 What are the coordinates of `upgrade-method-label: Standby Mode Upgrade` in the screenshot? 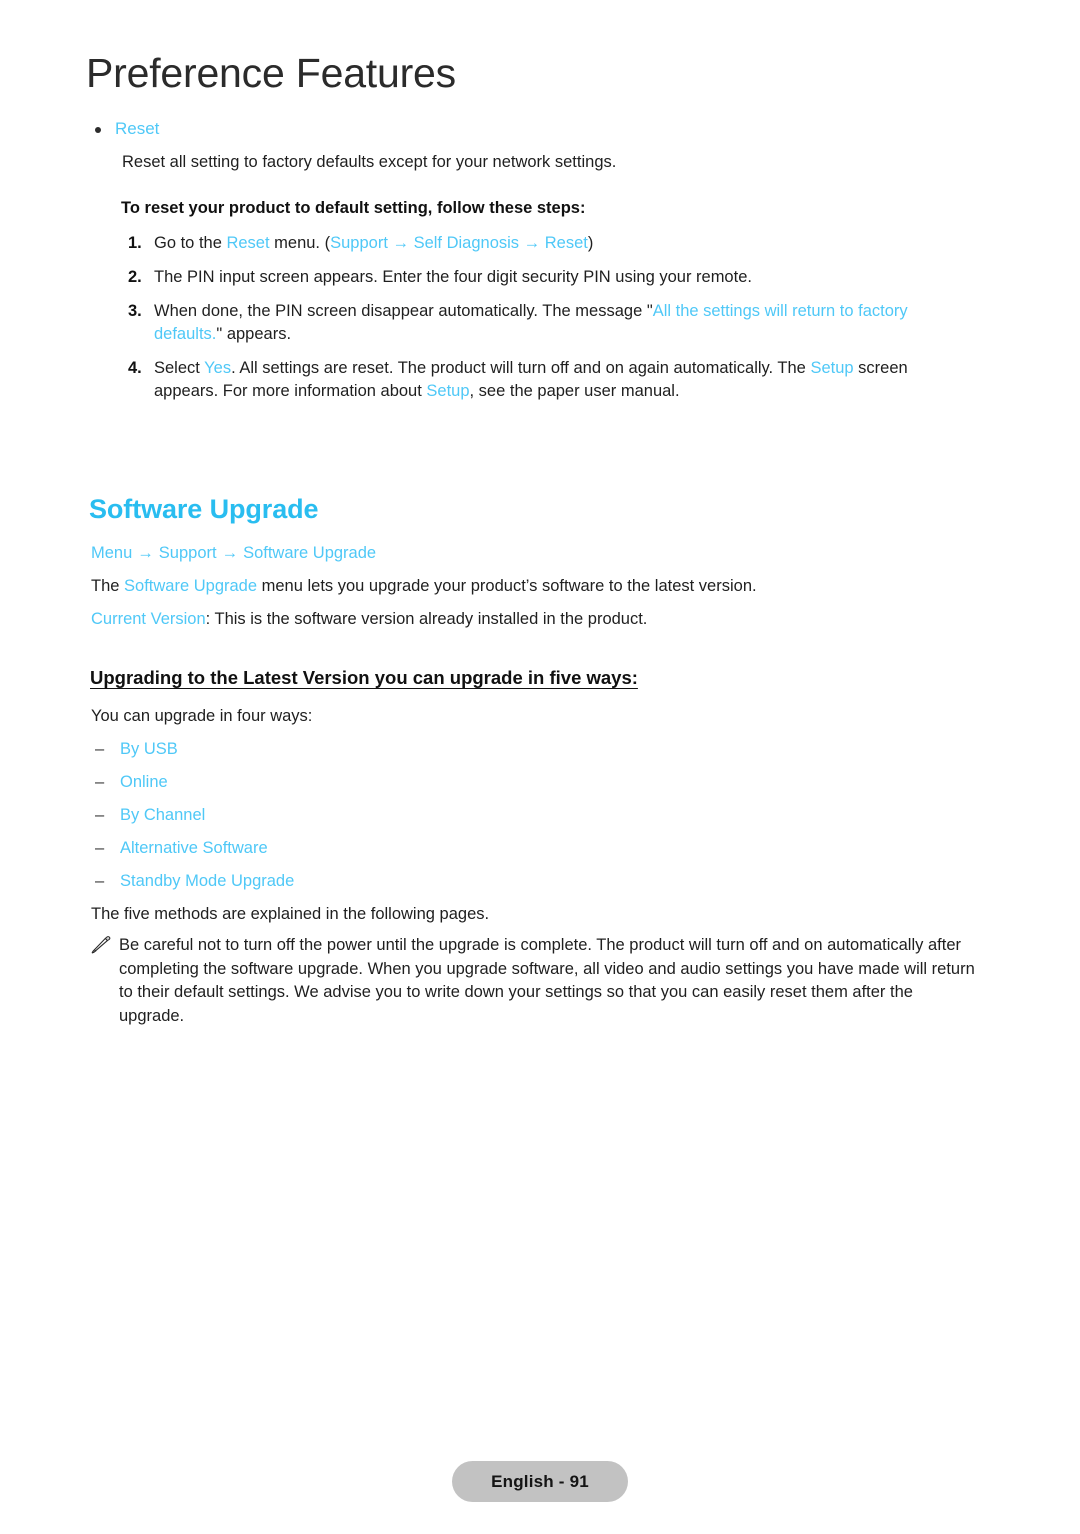 It's located at (207, 881).